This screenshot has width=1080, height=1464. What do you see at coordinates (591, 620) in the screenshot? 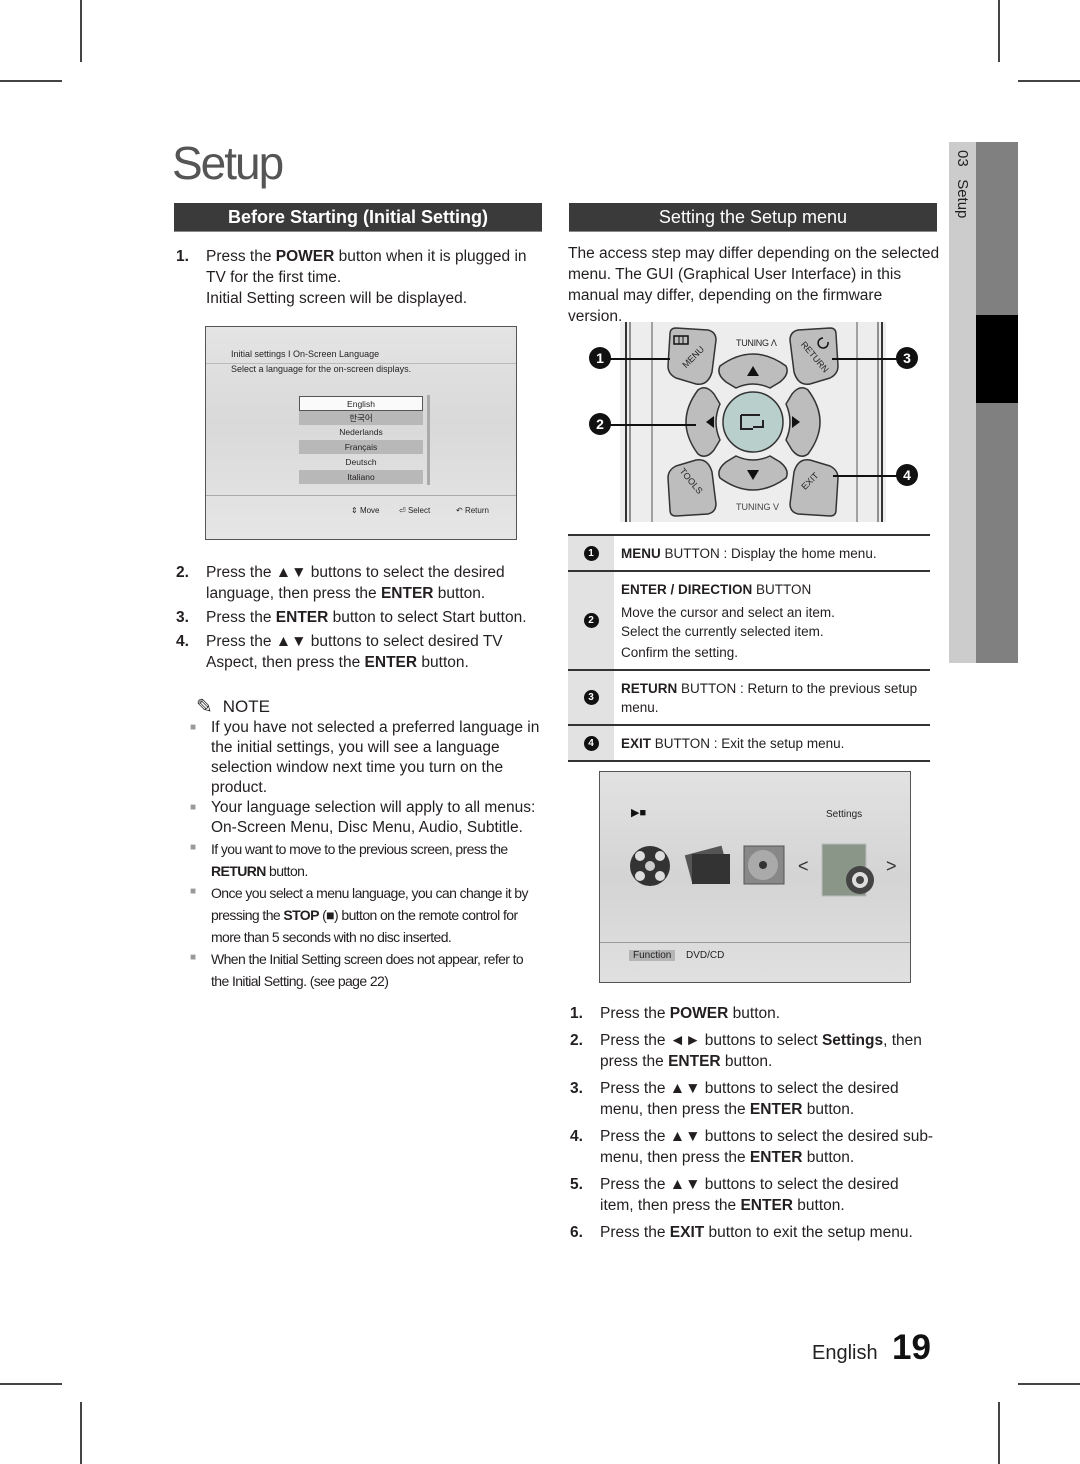
I see `legend-number: 2` at bounding box center [591, 620].